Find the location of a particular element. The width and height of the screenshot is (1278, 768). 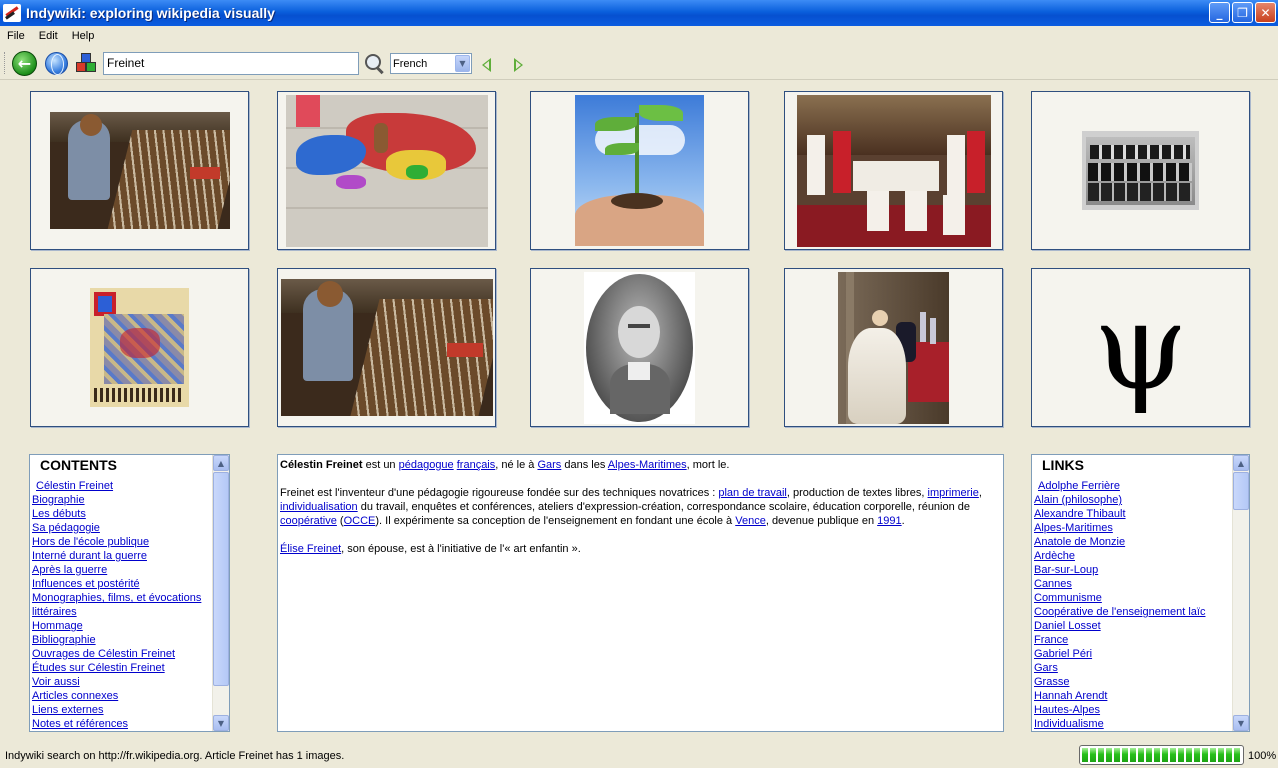

close-button: ✕ is located at coordinates (1265, 12).